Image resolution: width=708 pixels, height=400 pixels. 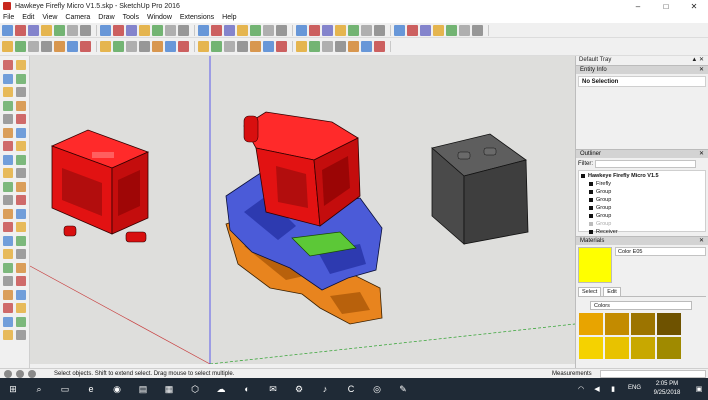 What do you see at coordinates (701, 154) in the screenshot?
I see `panel-close-icon: ✕` at bounding box center [701, 154].